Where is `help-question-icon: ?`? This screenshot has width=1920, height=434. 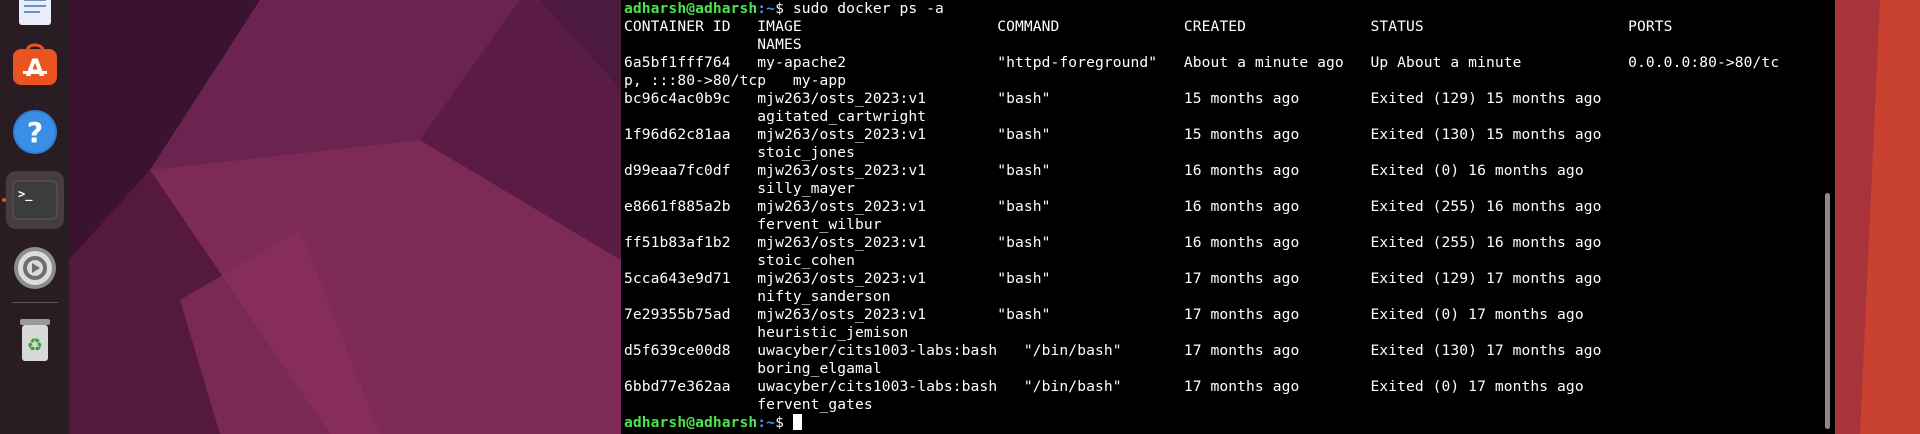 help-question-icon: ? is located at coordinates (35, 132).